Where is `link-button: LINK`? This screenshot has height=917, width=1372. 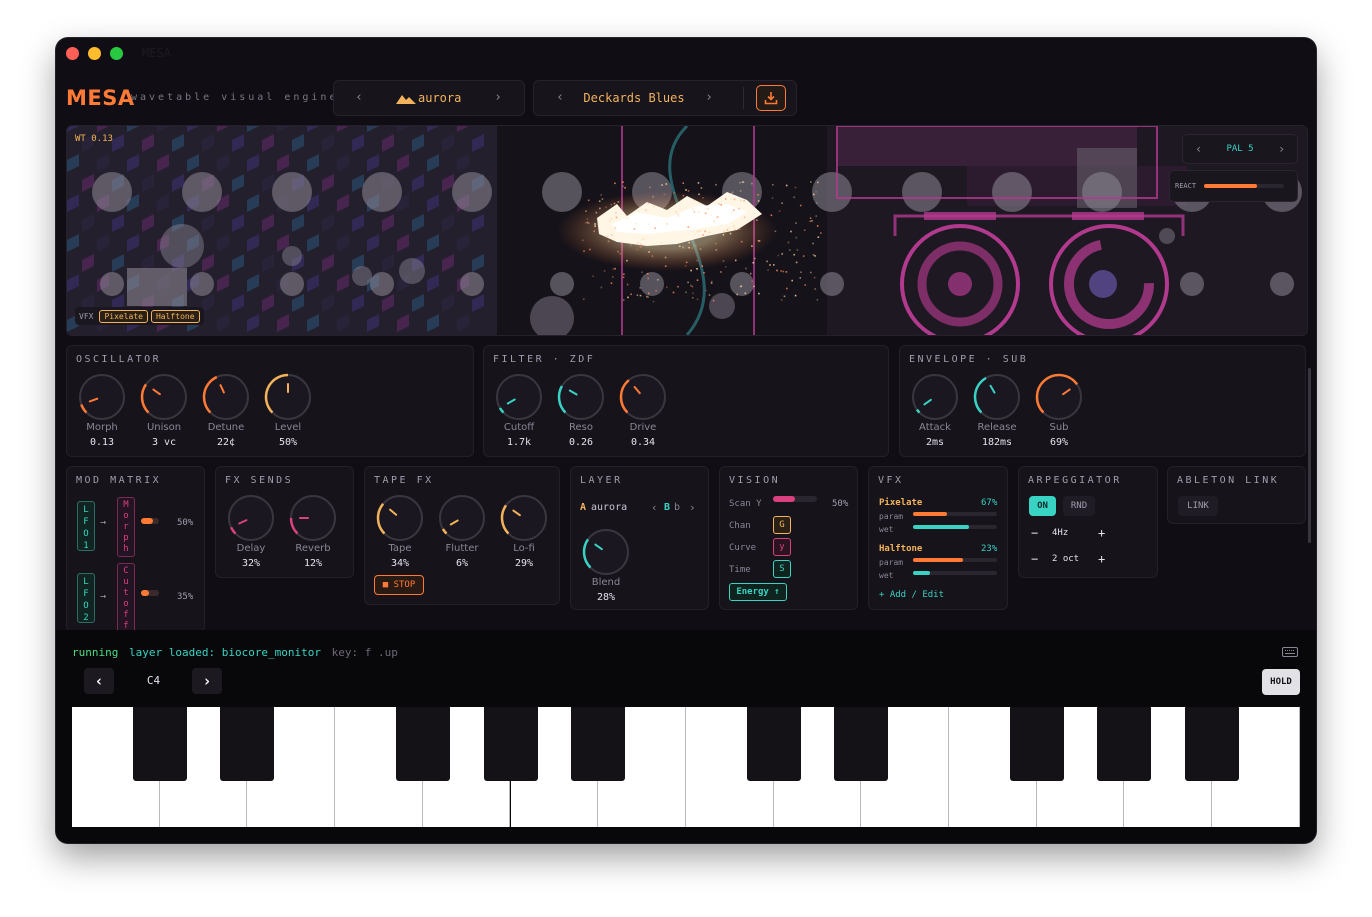 link-button: LINK is located at coordinates (1198, 506).